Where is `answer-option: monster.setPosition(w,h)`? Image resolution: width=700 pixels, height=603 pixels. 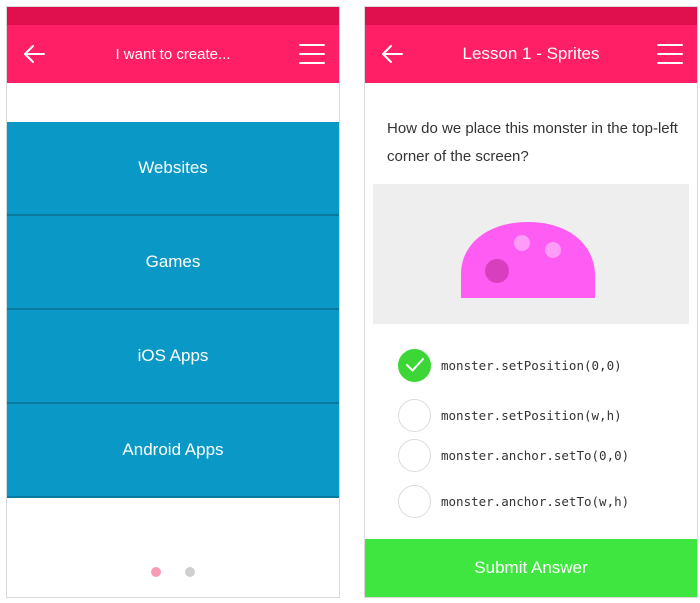
answer-option: monster.setPosition(w,h) is located at coordinates (542, 415).